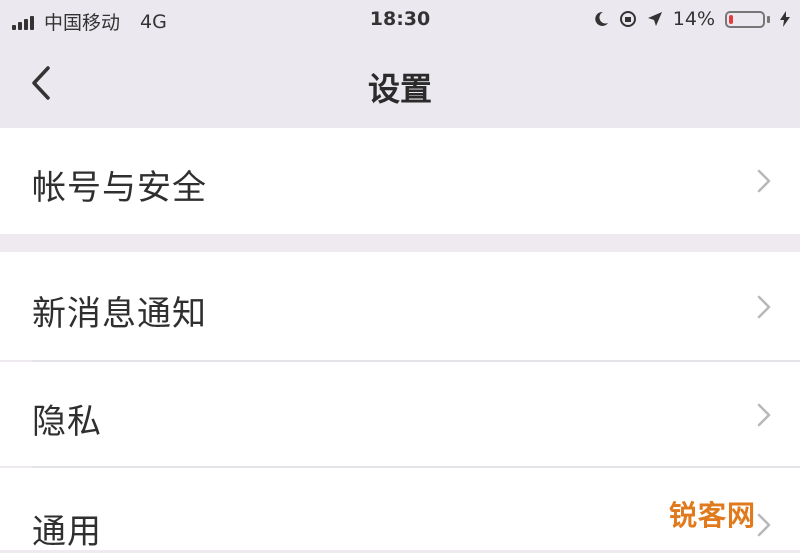 This screenshot has height=553, width=800. Describe the element at coordinates (67, 532) in the screenshot. I see `settings-item-label: 通用` at that location.